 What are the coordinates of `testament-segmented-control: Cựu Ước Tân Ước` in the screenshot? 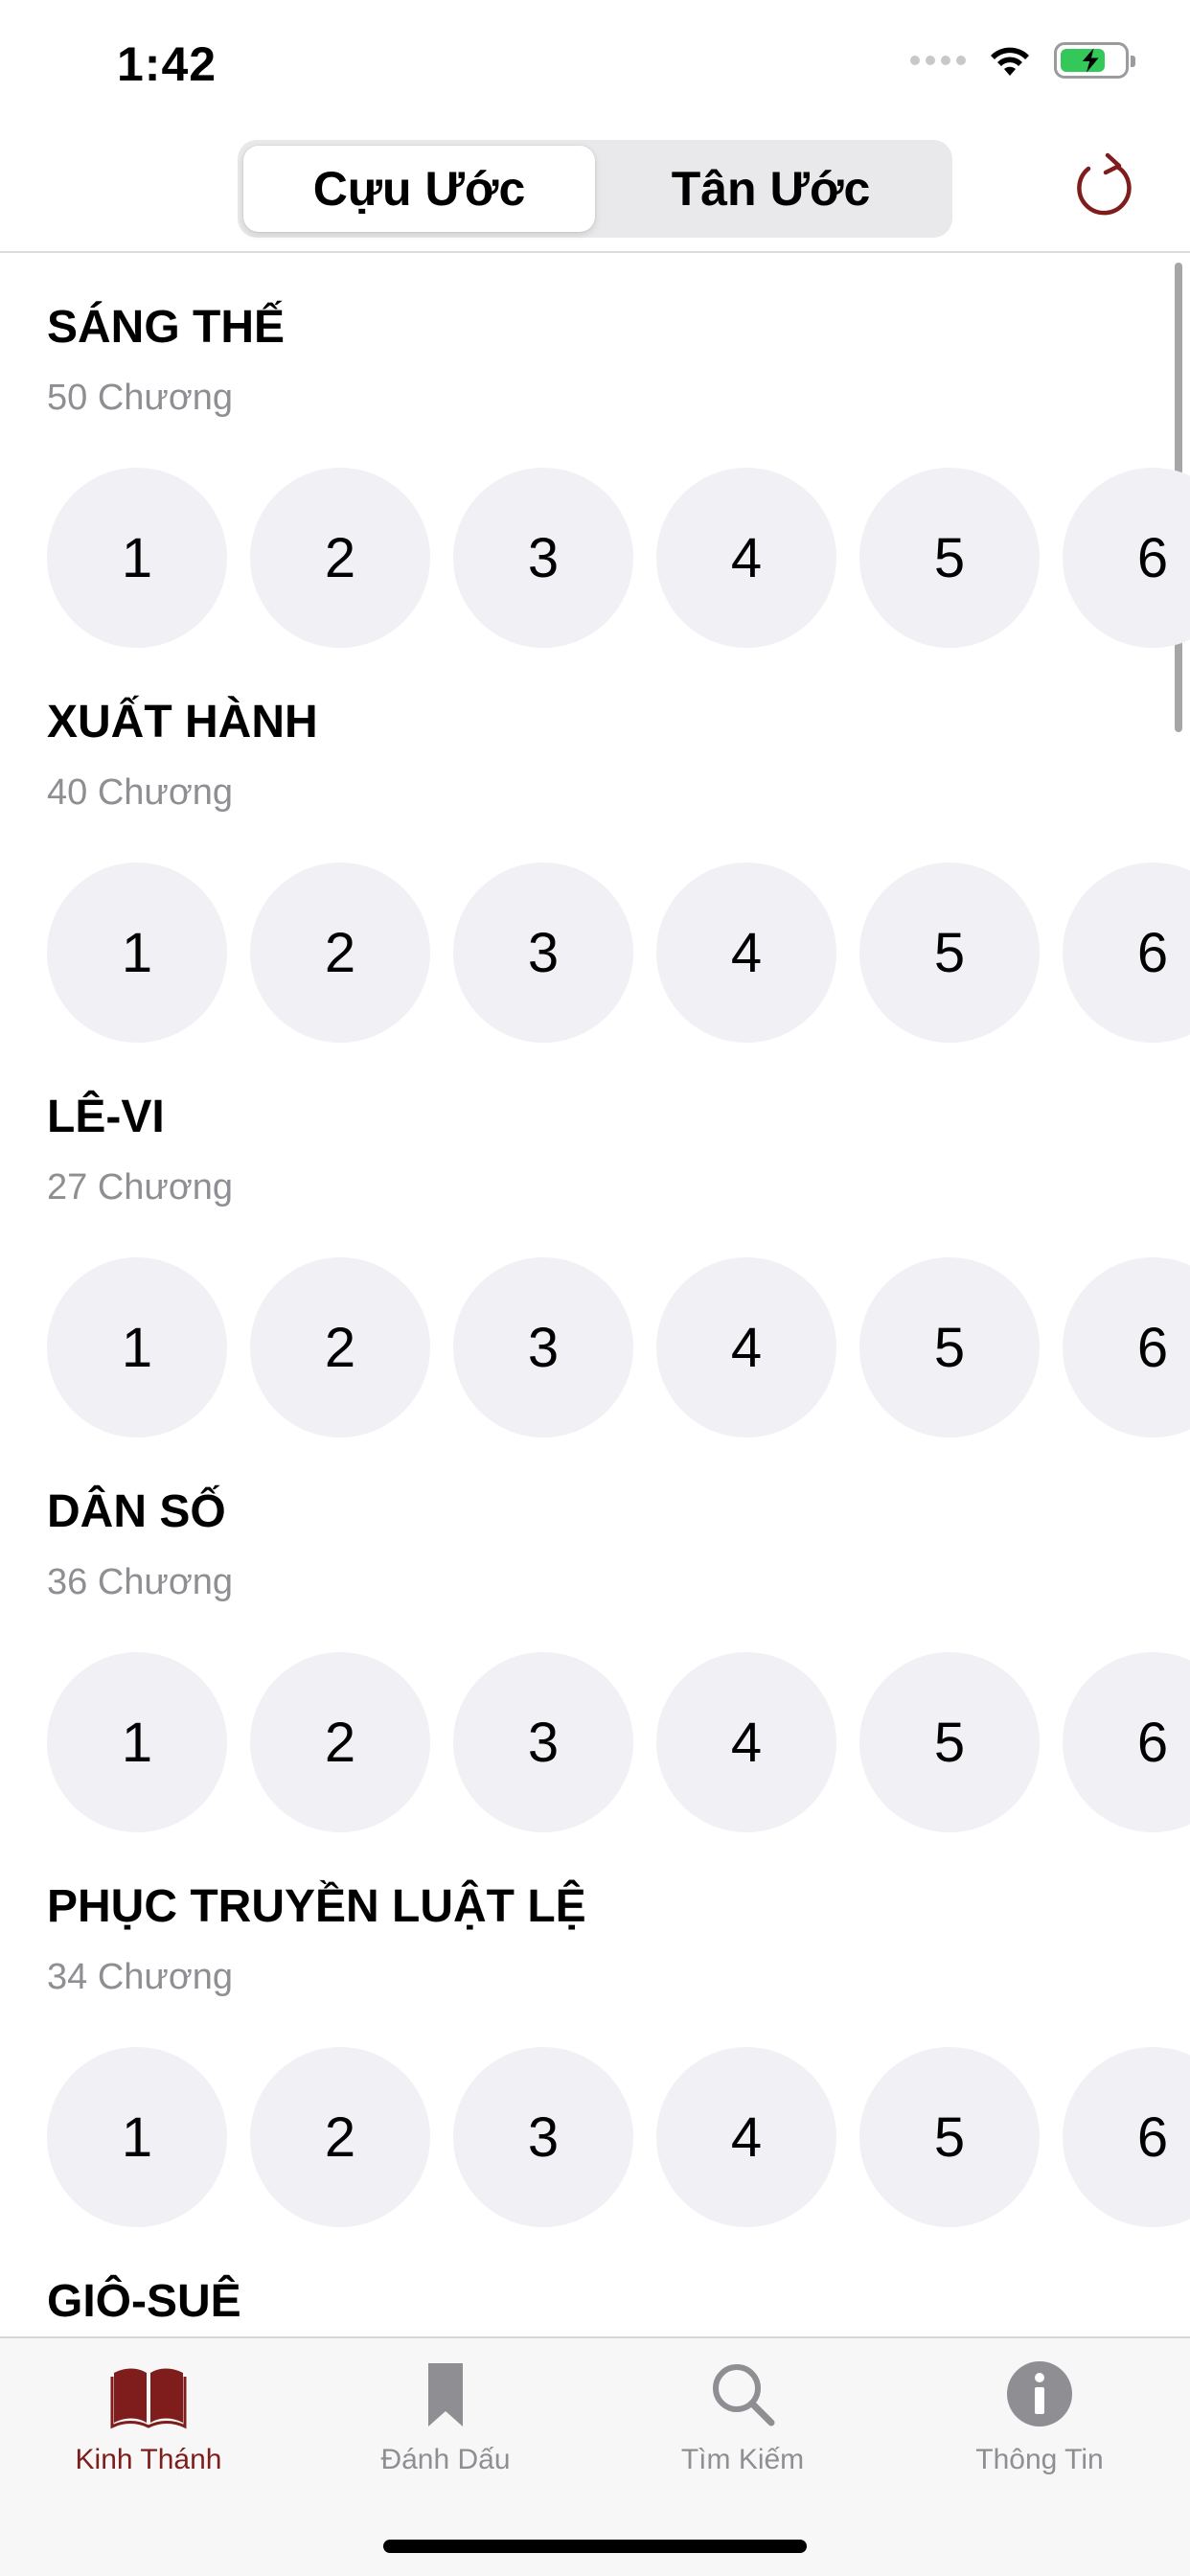 It's located at (595, 189).